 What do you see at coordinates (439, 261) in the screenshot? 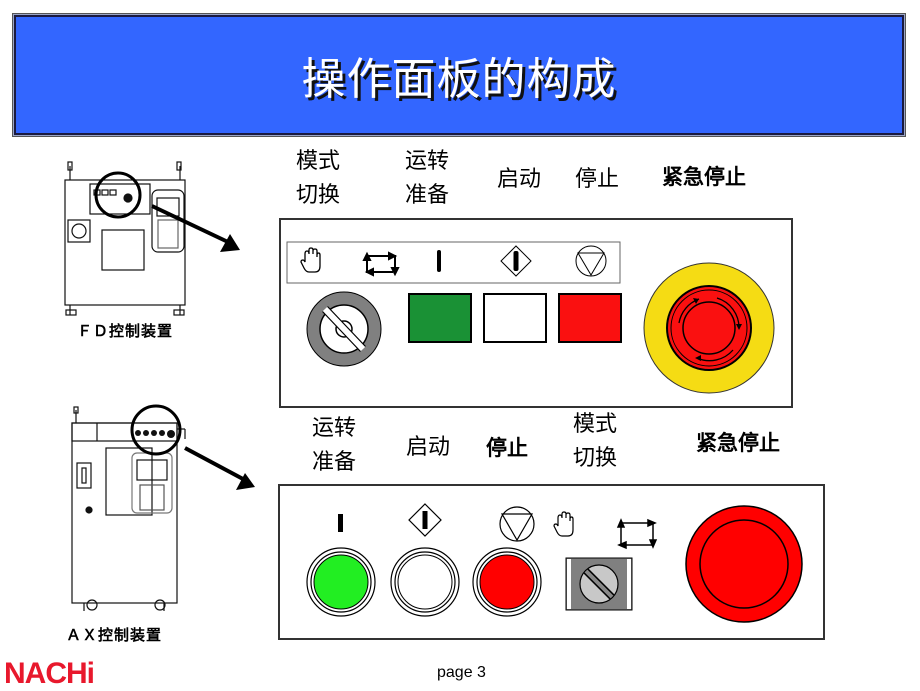
I see `start-bar-icon` at bounding box center [439, 261].